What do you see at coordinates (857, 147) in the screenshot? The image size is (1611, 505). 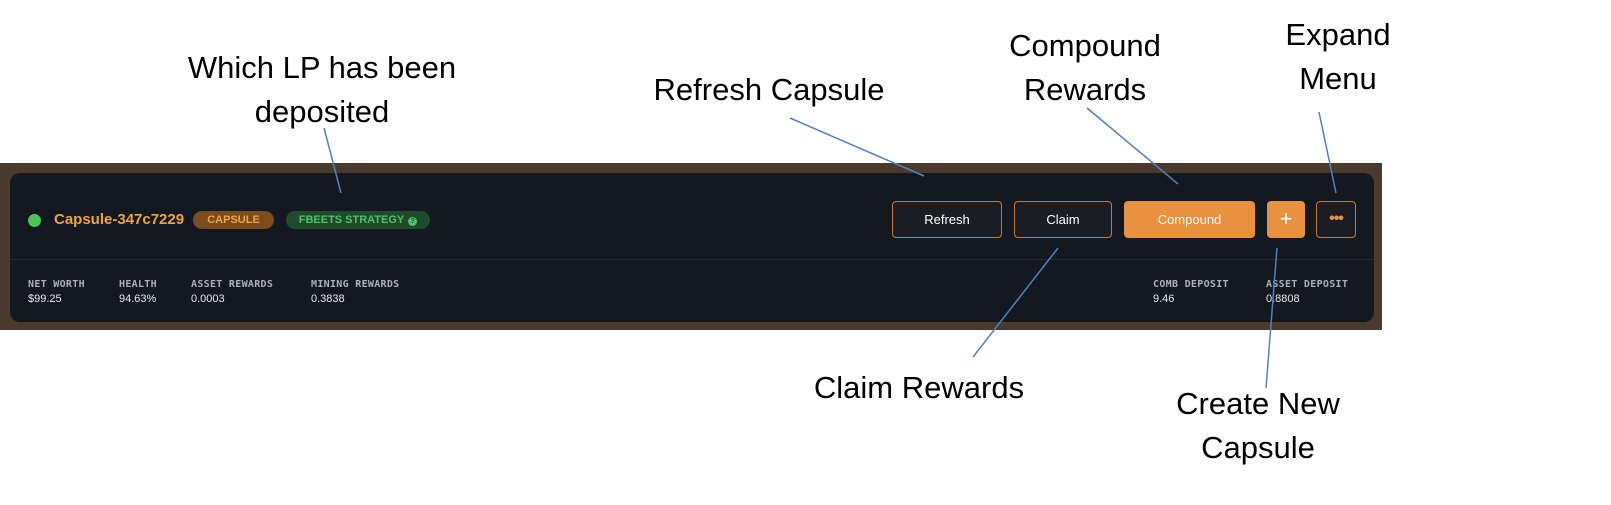 I see `connector-refresh` at bounding box center [857, 147].